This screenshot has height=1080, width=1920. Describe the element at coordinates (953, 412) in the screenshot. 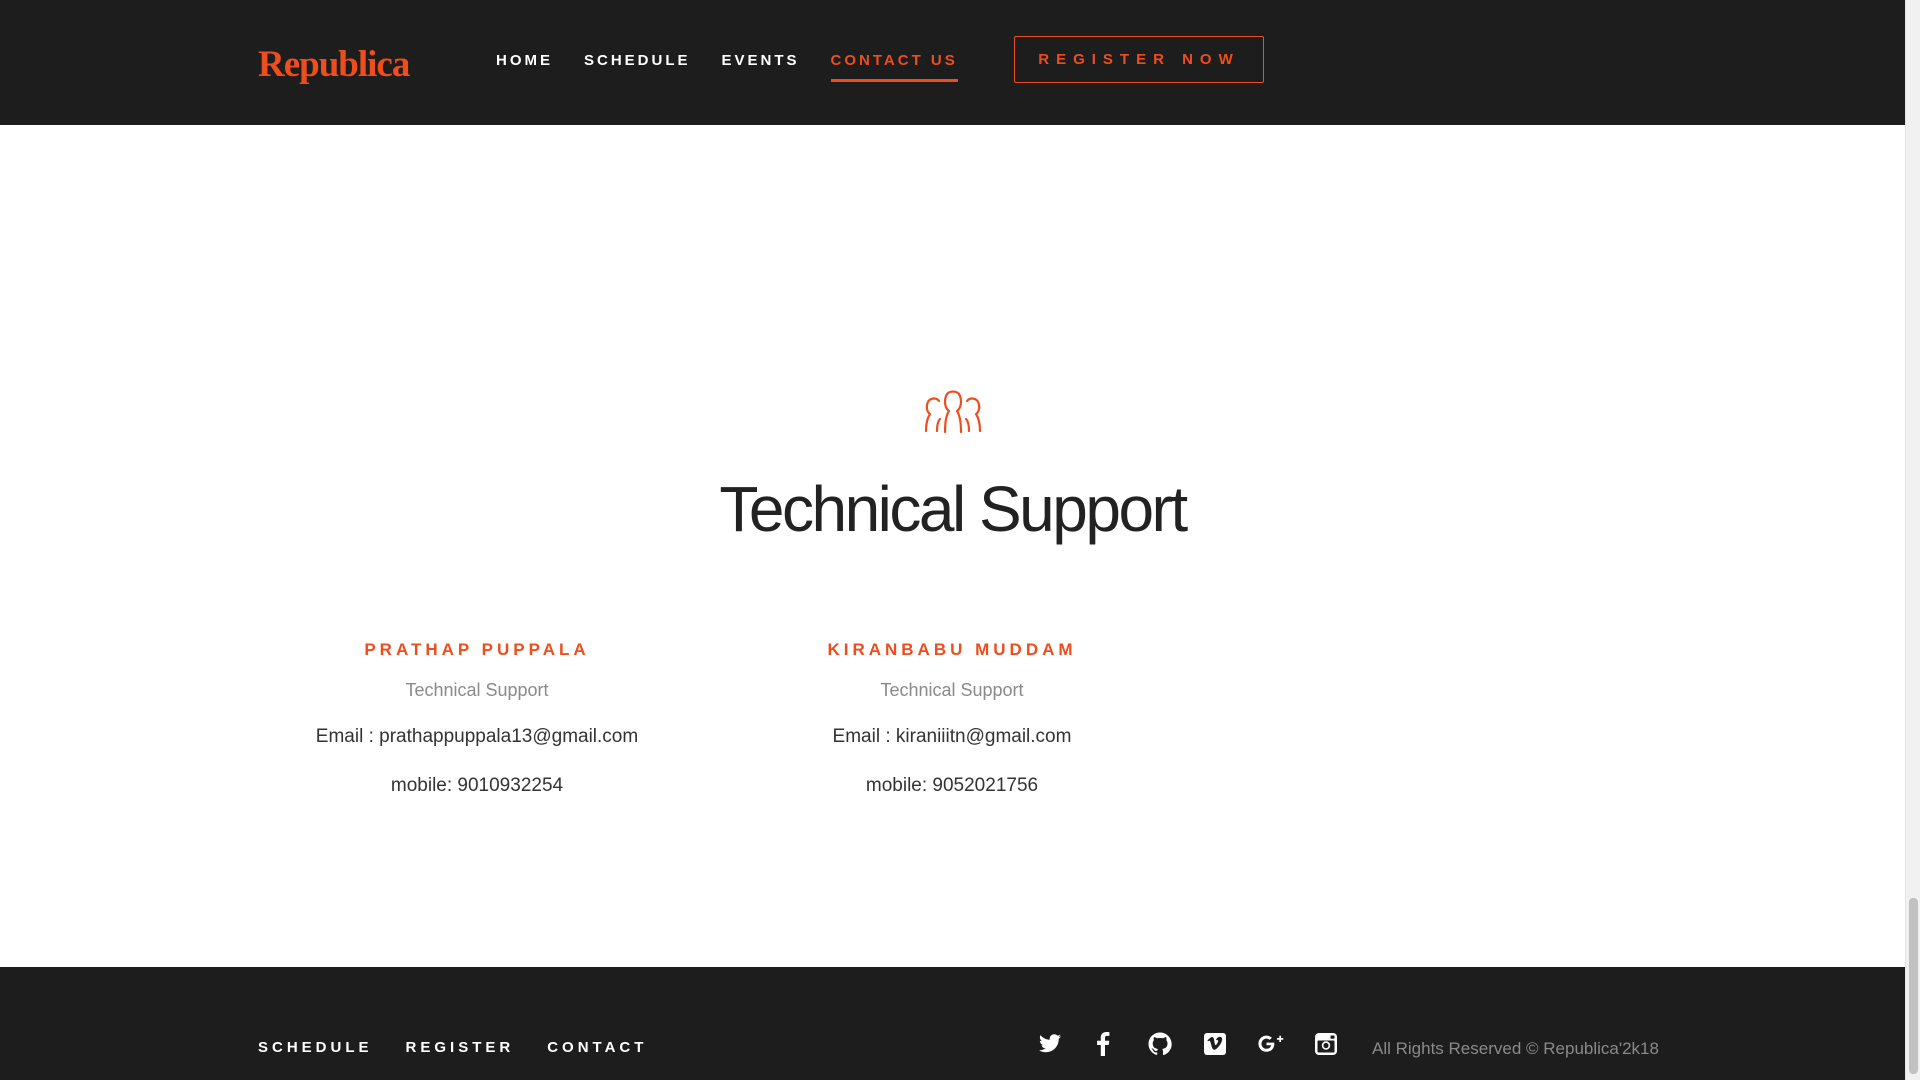

I see `team-icon` at that location.